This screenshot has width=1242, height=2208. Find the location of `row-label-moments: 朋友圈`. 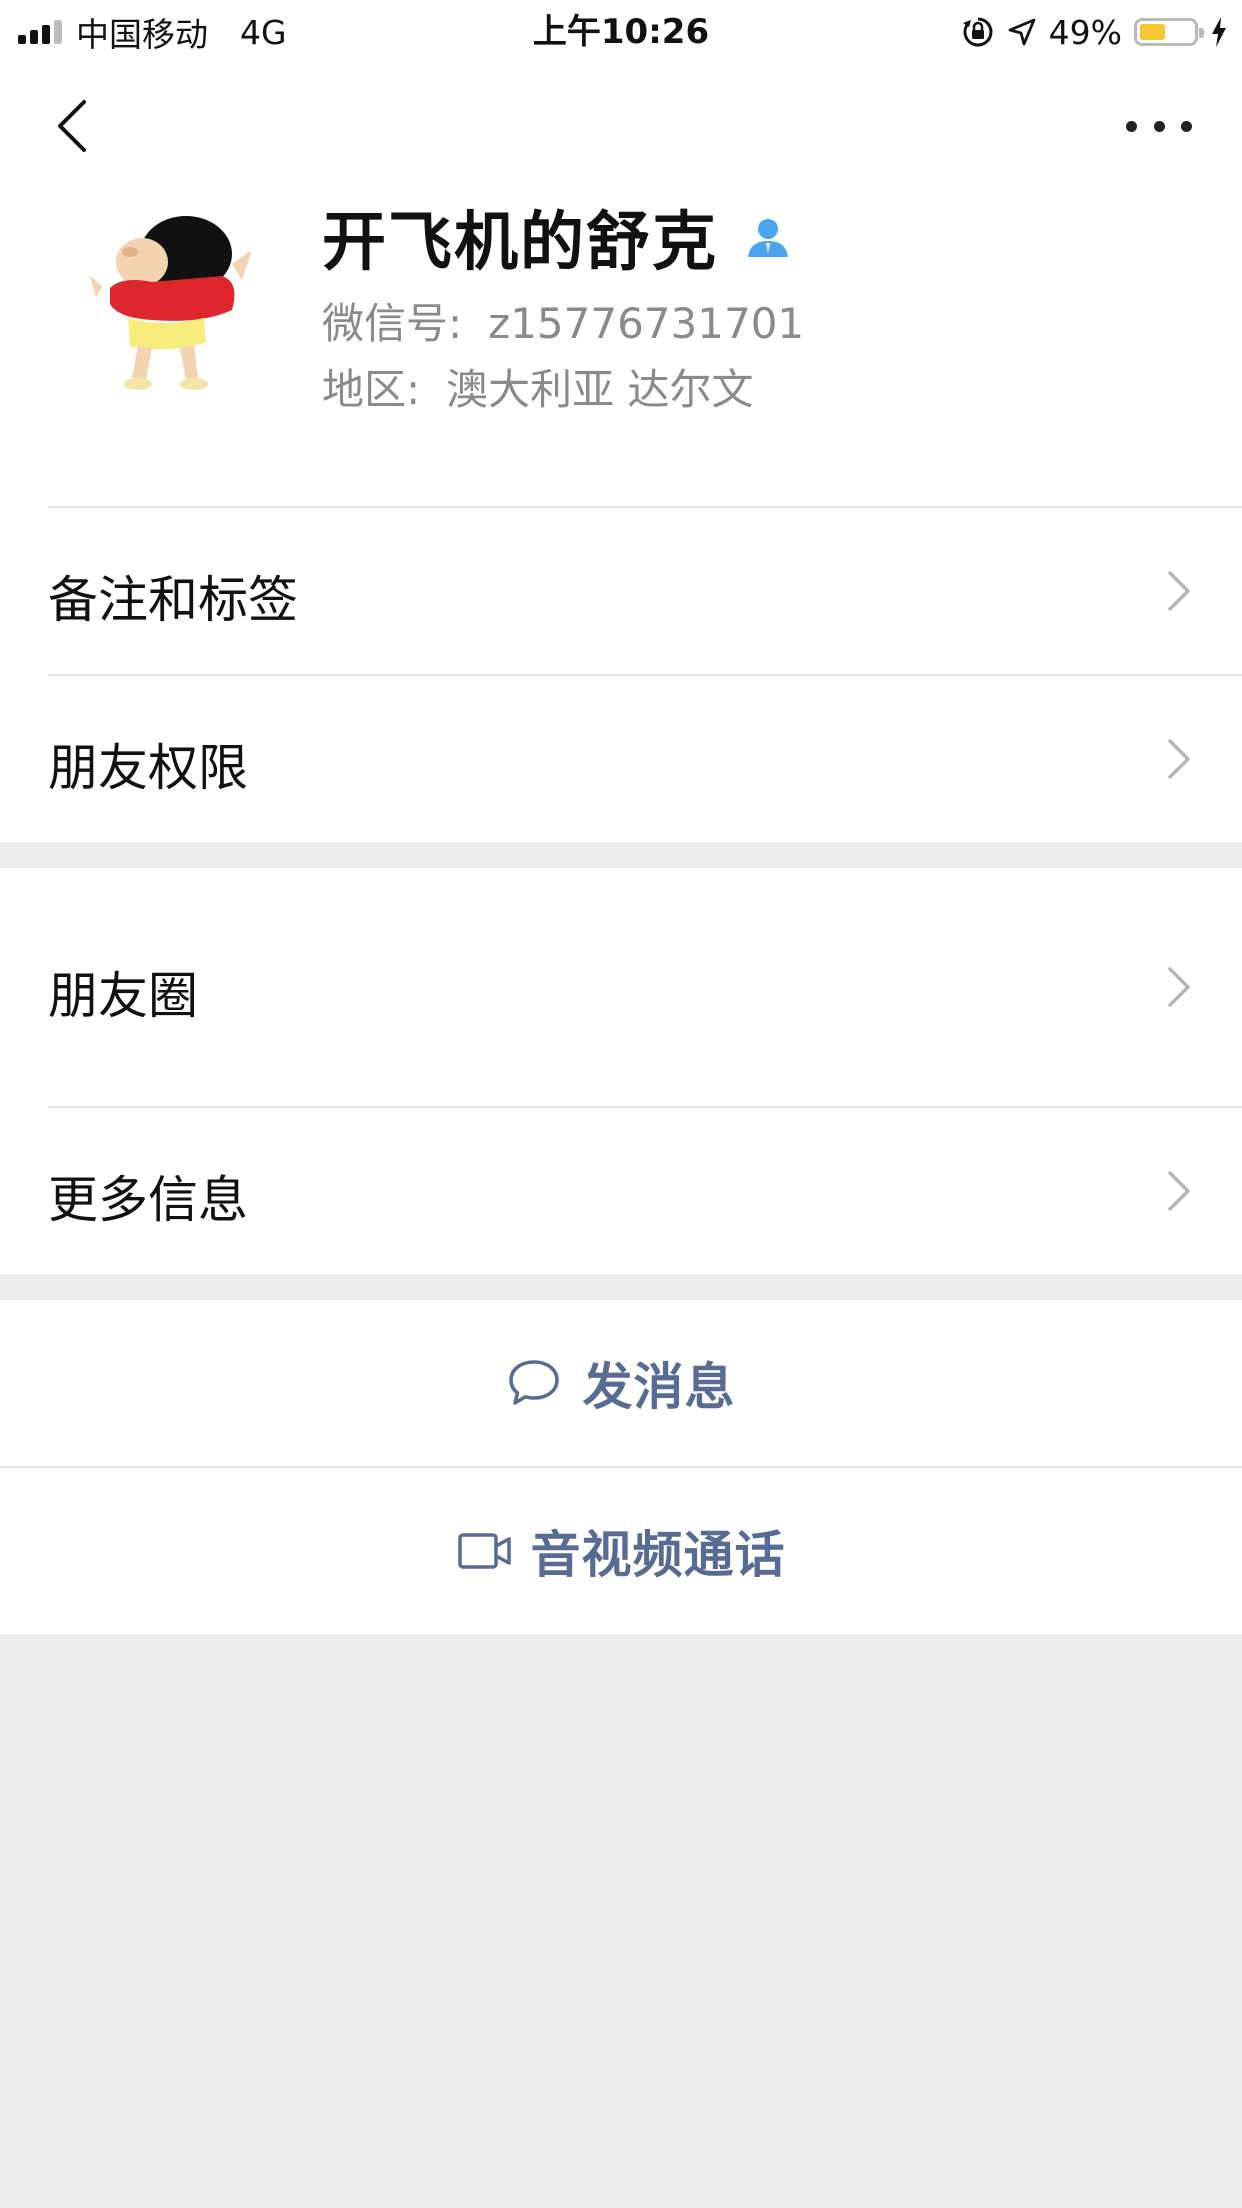

row-label-moments: 朋友圈 is located at coordinates (123, 996).